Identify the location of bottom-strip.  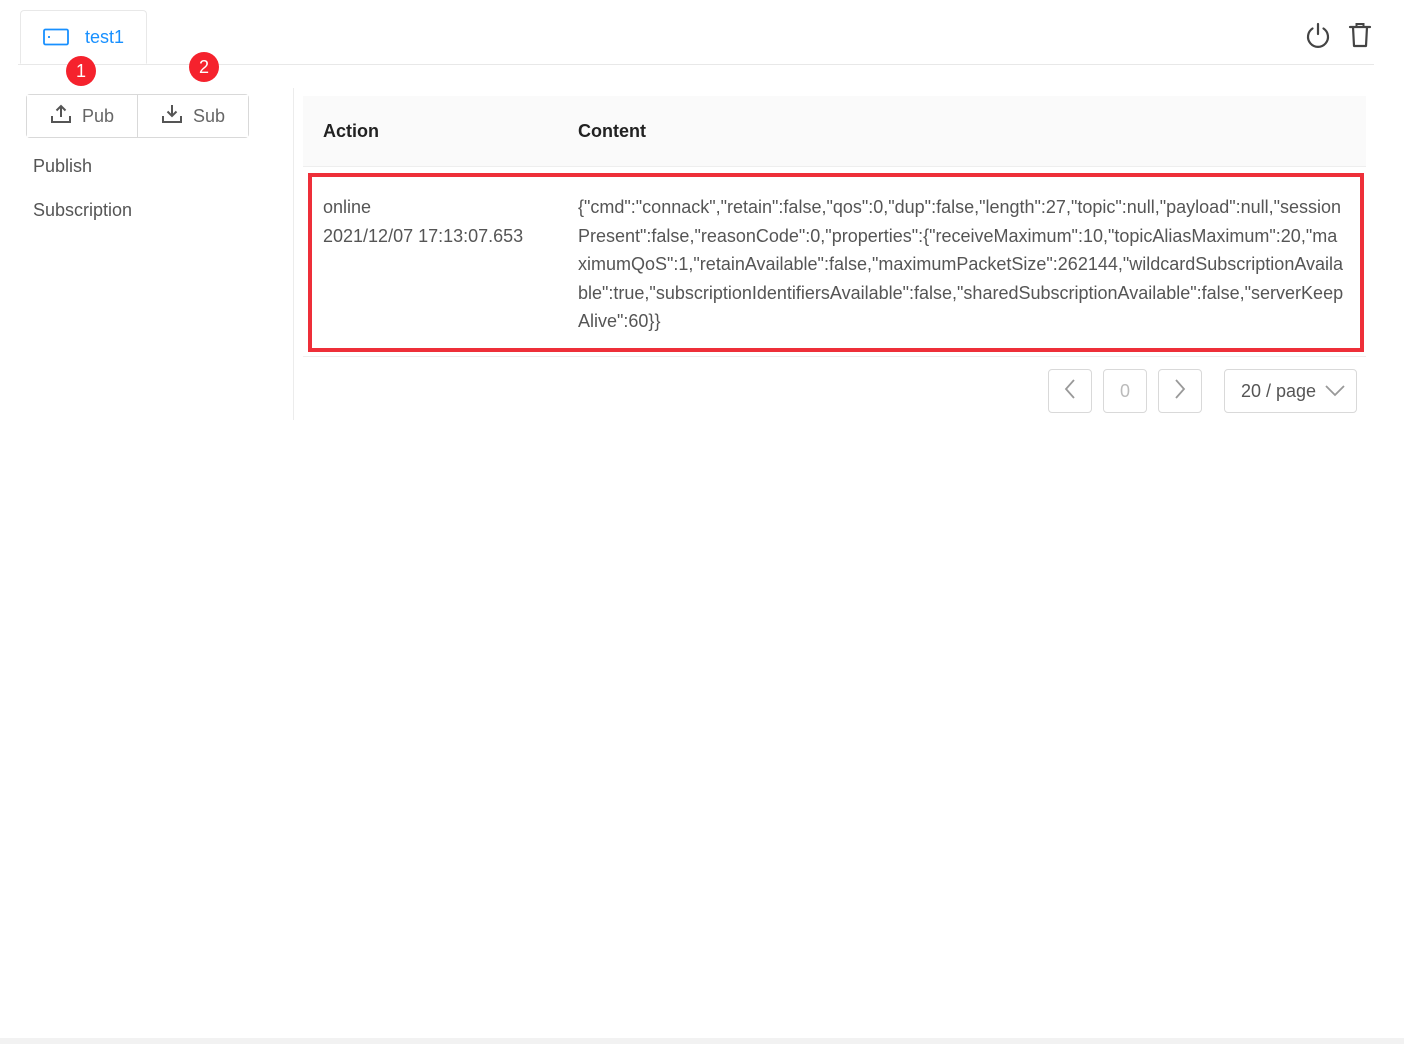
(702, 1041).